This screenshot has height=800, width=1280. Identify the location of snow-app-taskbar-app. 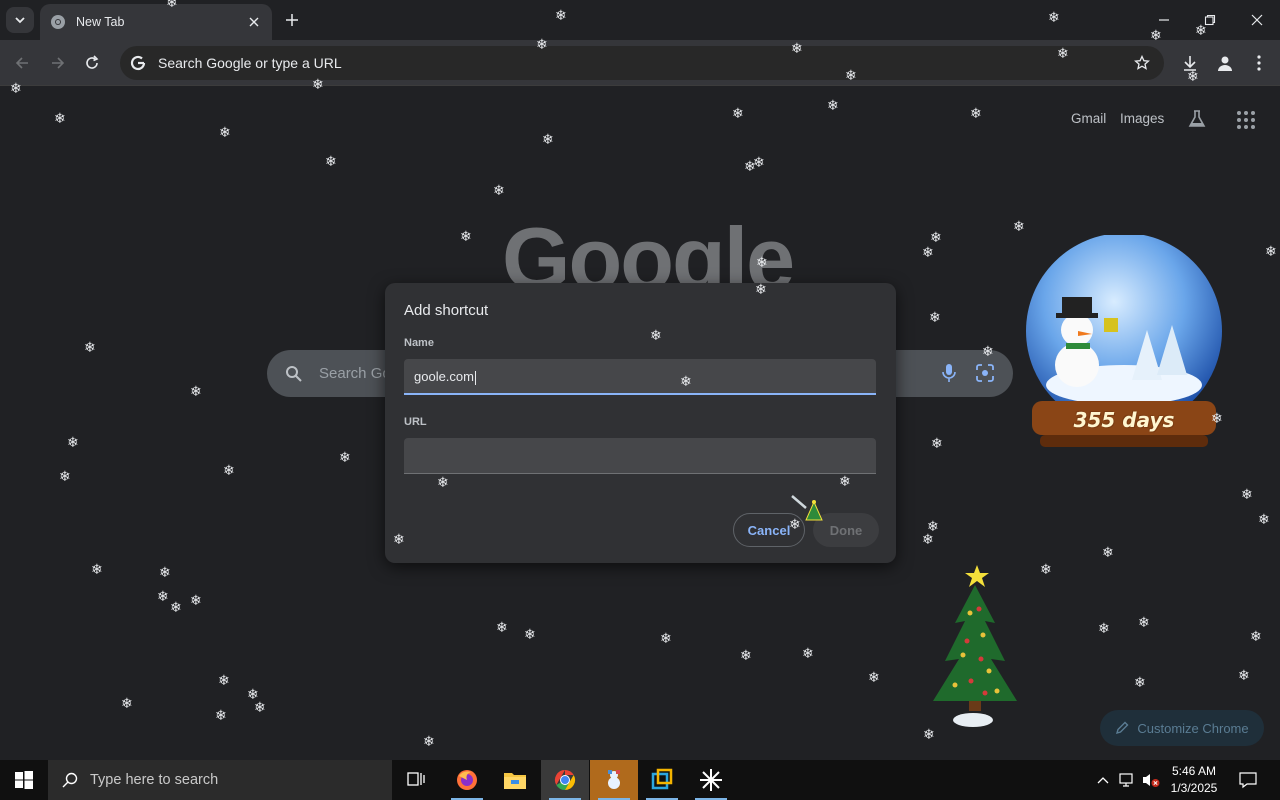
(614, 780).